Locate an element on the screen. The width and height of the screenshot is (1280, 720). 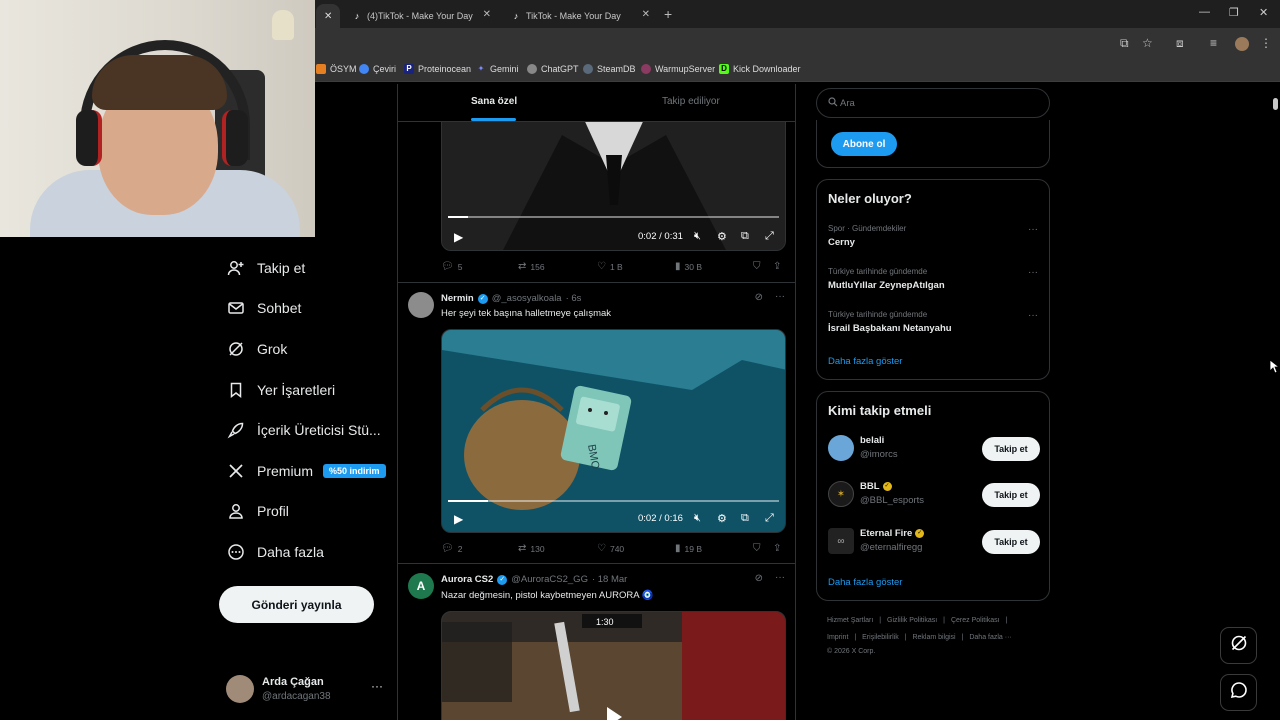
cast-icon: ⧉ is located at coordinates (1124, 43).